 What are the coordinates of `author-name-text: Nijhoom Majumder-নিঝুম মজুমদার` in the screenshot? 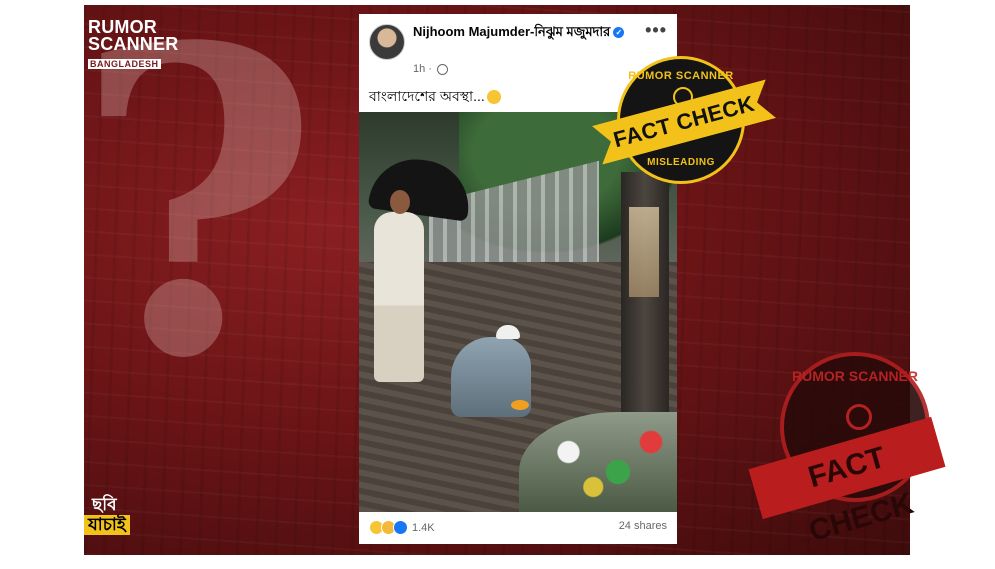 It's located at (511, 31).